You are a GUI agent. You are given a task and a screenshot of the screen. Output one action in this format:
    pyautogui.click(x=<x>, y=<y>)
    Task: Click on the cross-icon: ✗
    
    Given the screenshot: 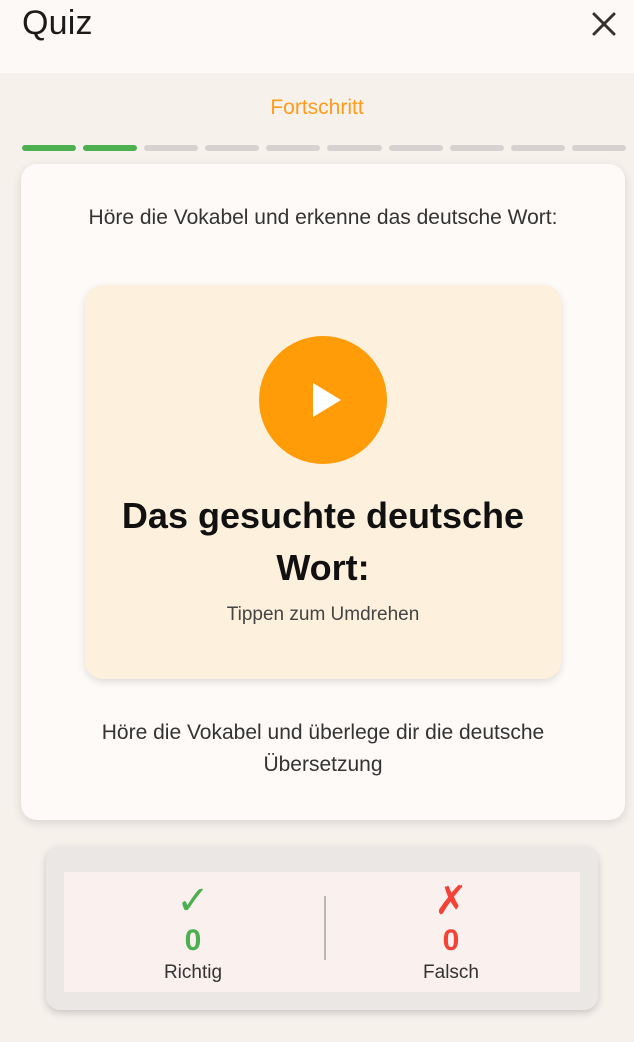 What is the action you would take?
    pyautogui.click(x=451, y=901)
    